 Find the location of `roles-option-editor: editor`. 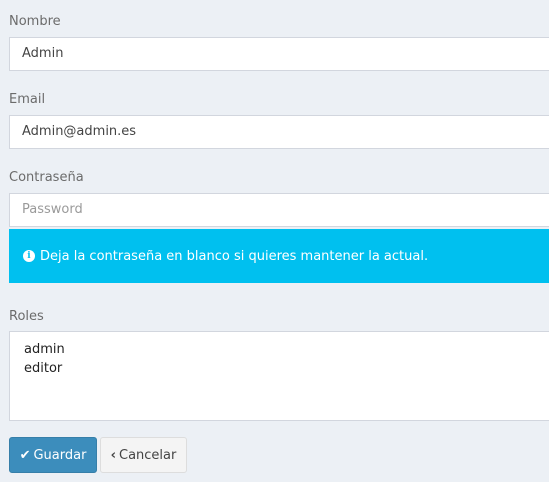

roles-option-editor: editor is located at coordinates (283, 368).